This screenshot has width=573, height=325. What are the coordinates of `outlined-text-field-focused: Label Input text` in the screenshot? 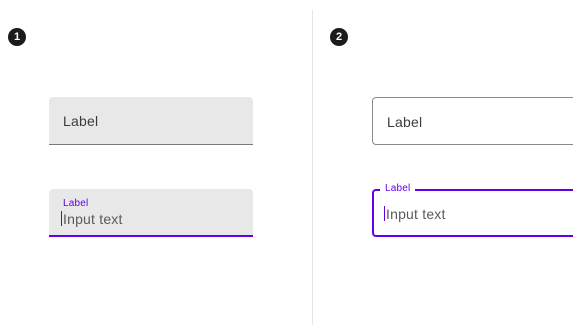 It's located at (472, 209).